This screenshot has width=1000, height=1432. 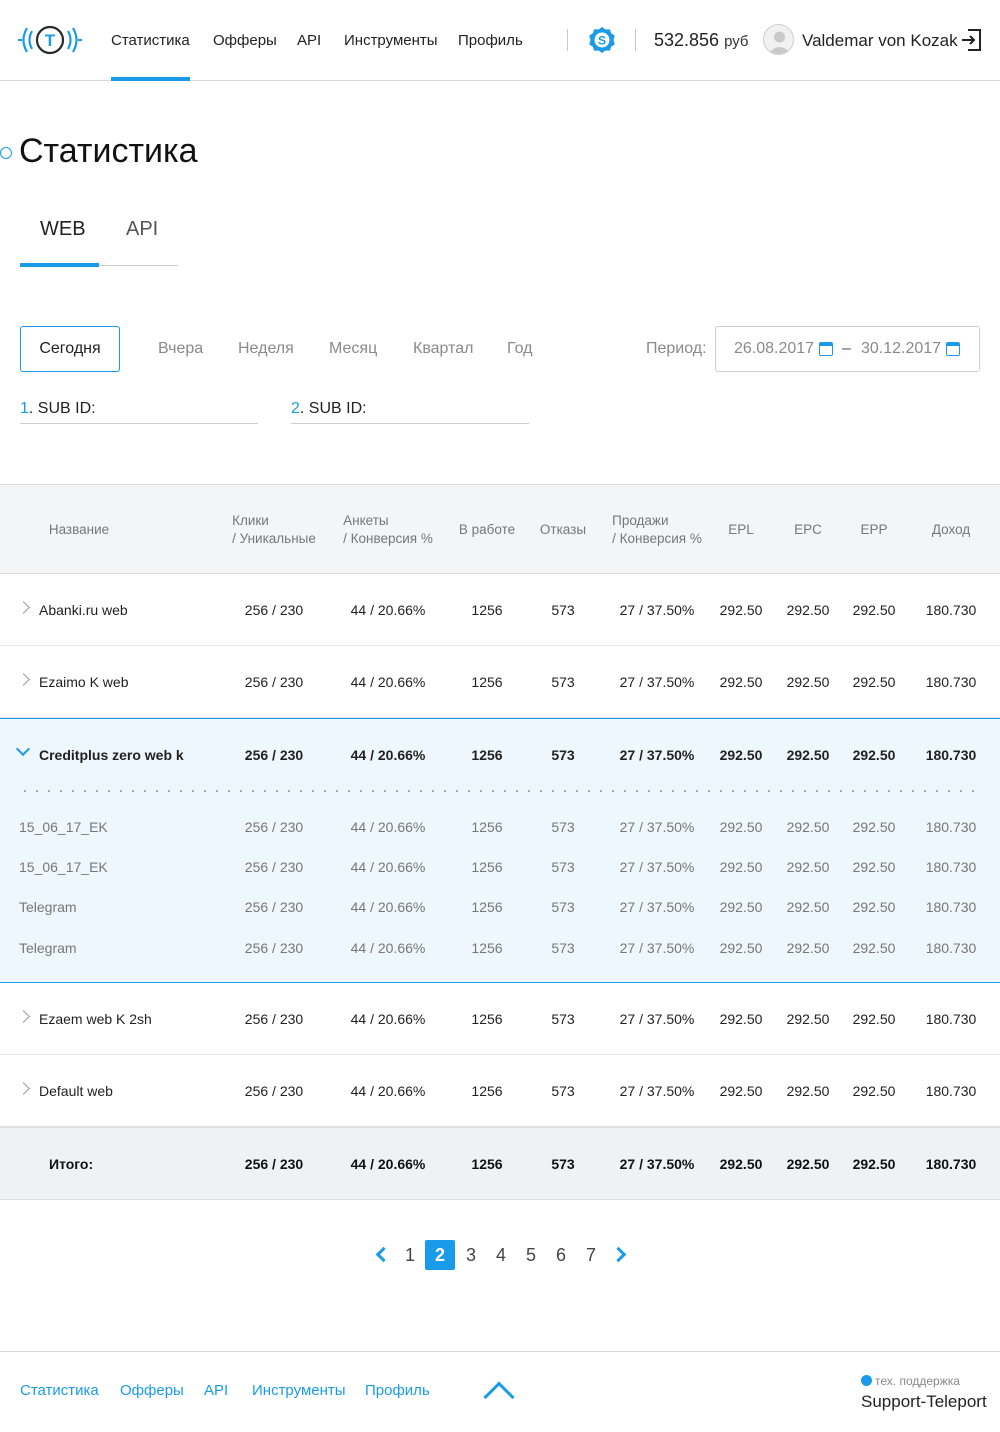 What do you see at coordinates (84, 682) in the screenshot?
I see `cell-name: Ezaimo K web` at bounding box center [84, 682].